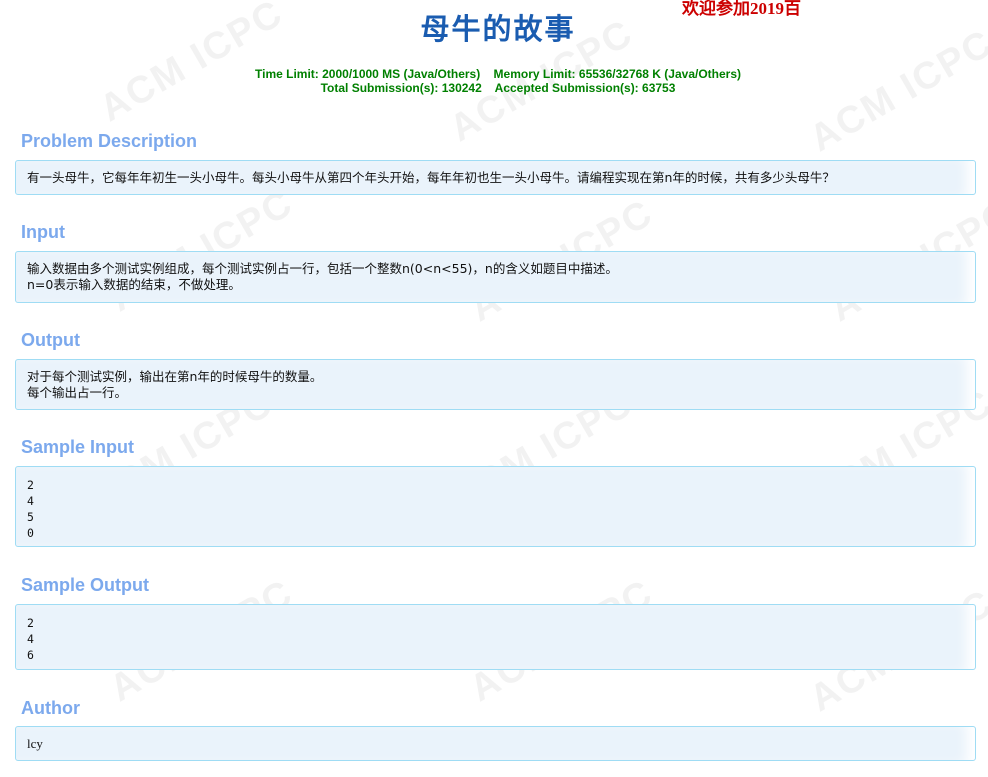 Image resolution: width=988 pixels, height=777 pixels. Describe the element at coordinates (495, 743) in the screenshot. I see `author-panel: lcy` at that location.